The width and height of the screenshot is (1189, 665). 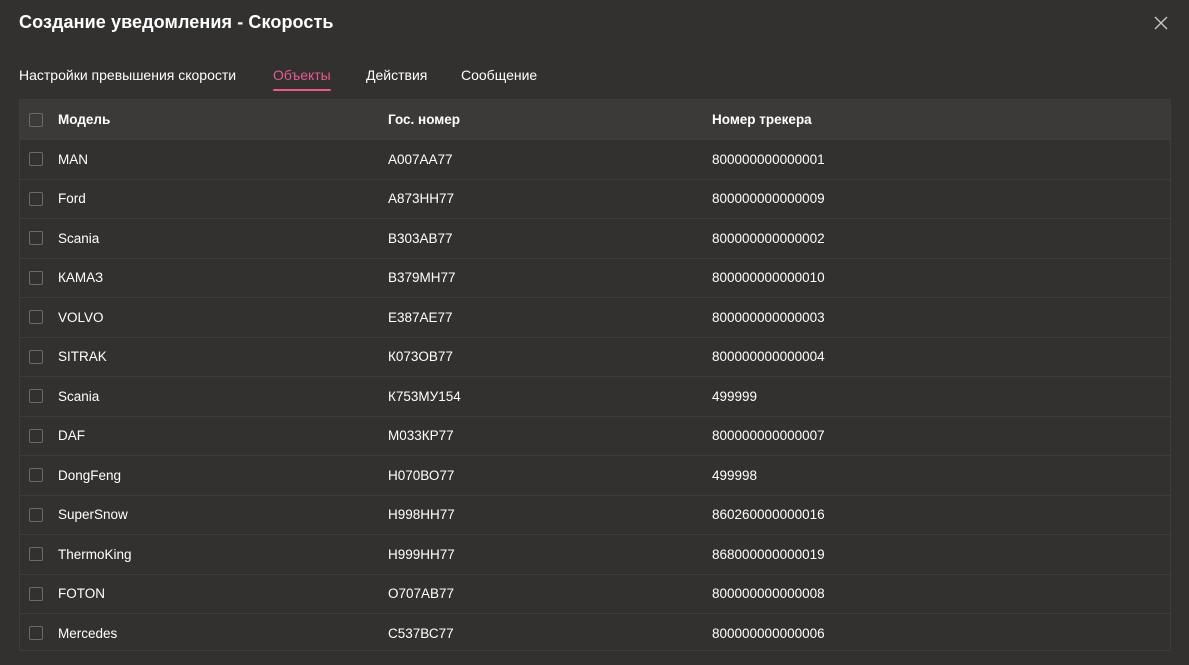 I want to click on table-row: FOTON О707АВ77 800000000000008, so click(x=595, y=593).